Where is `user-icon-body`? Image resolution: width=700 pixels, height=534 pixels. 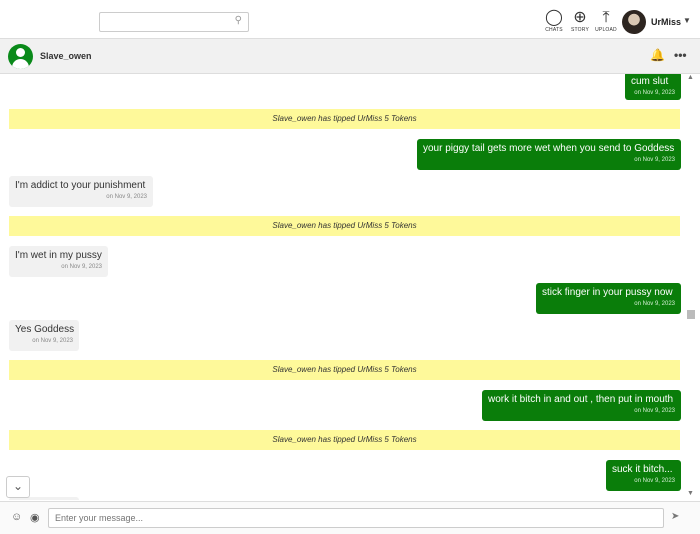 user-icon-body is located at coordinates (20, 64).